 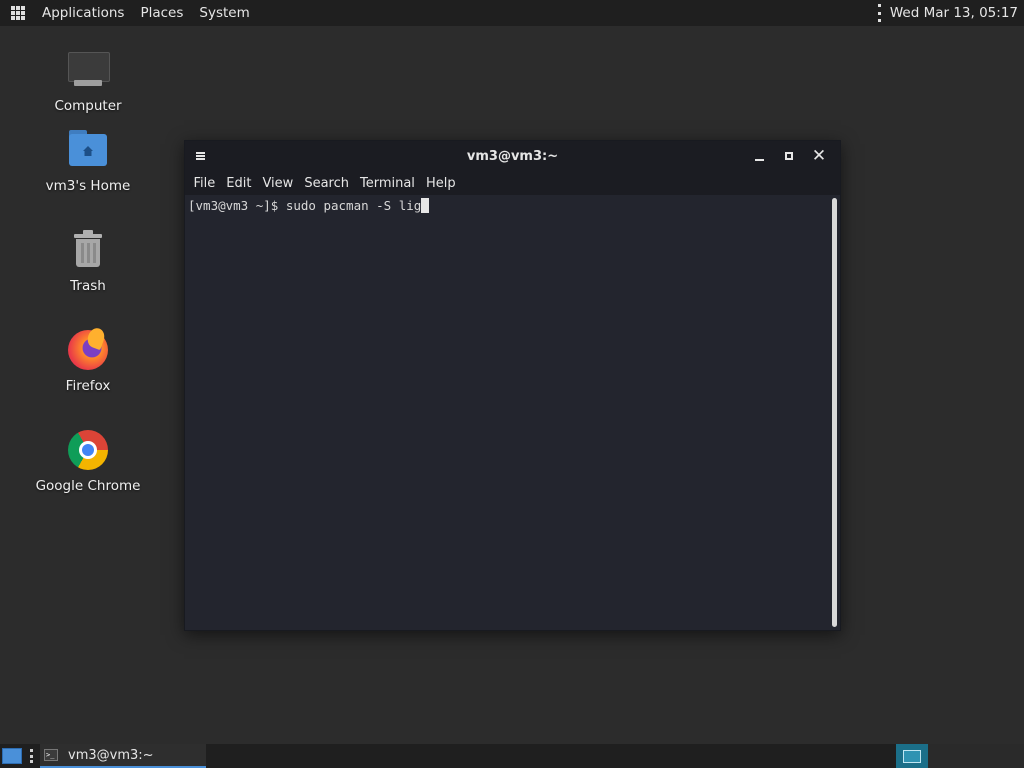 I want to click on desktop-icon-computer: Computer, so click(x=88, y=80).